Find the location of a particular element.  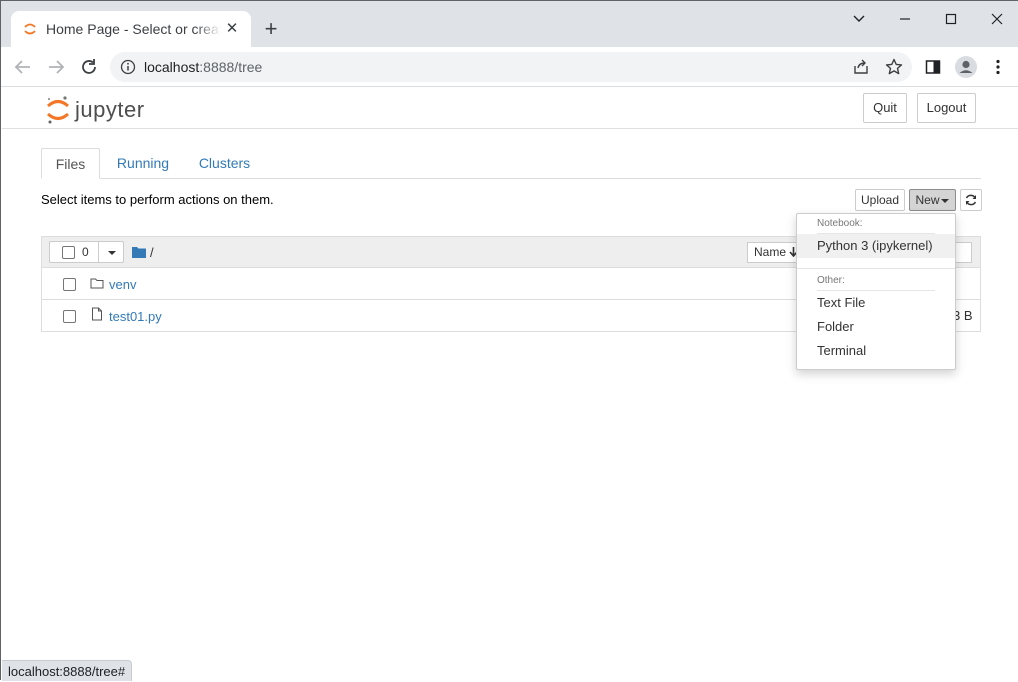

back-arrow-icon is located at coordinates (23, 67).